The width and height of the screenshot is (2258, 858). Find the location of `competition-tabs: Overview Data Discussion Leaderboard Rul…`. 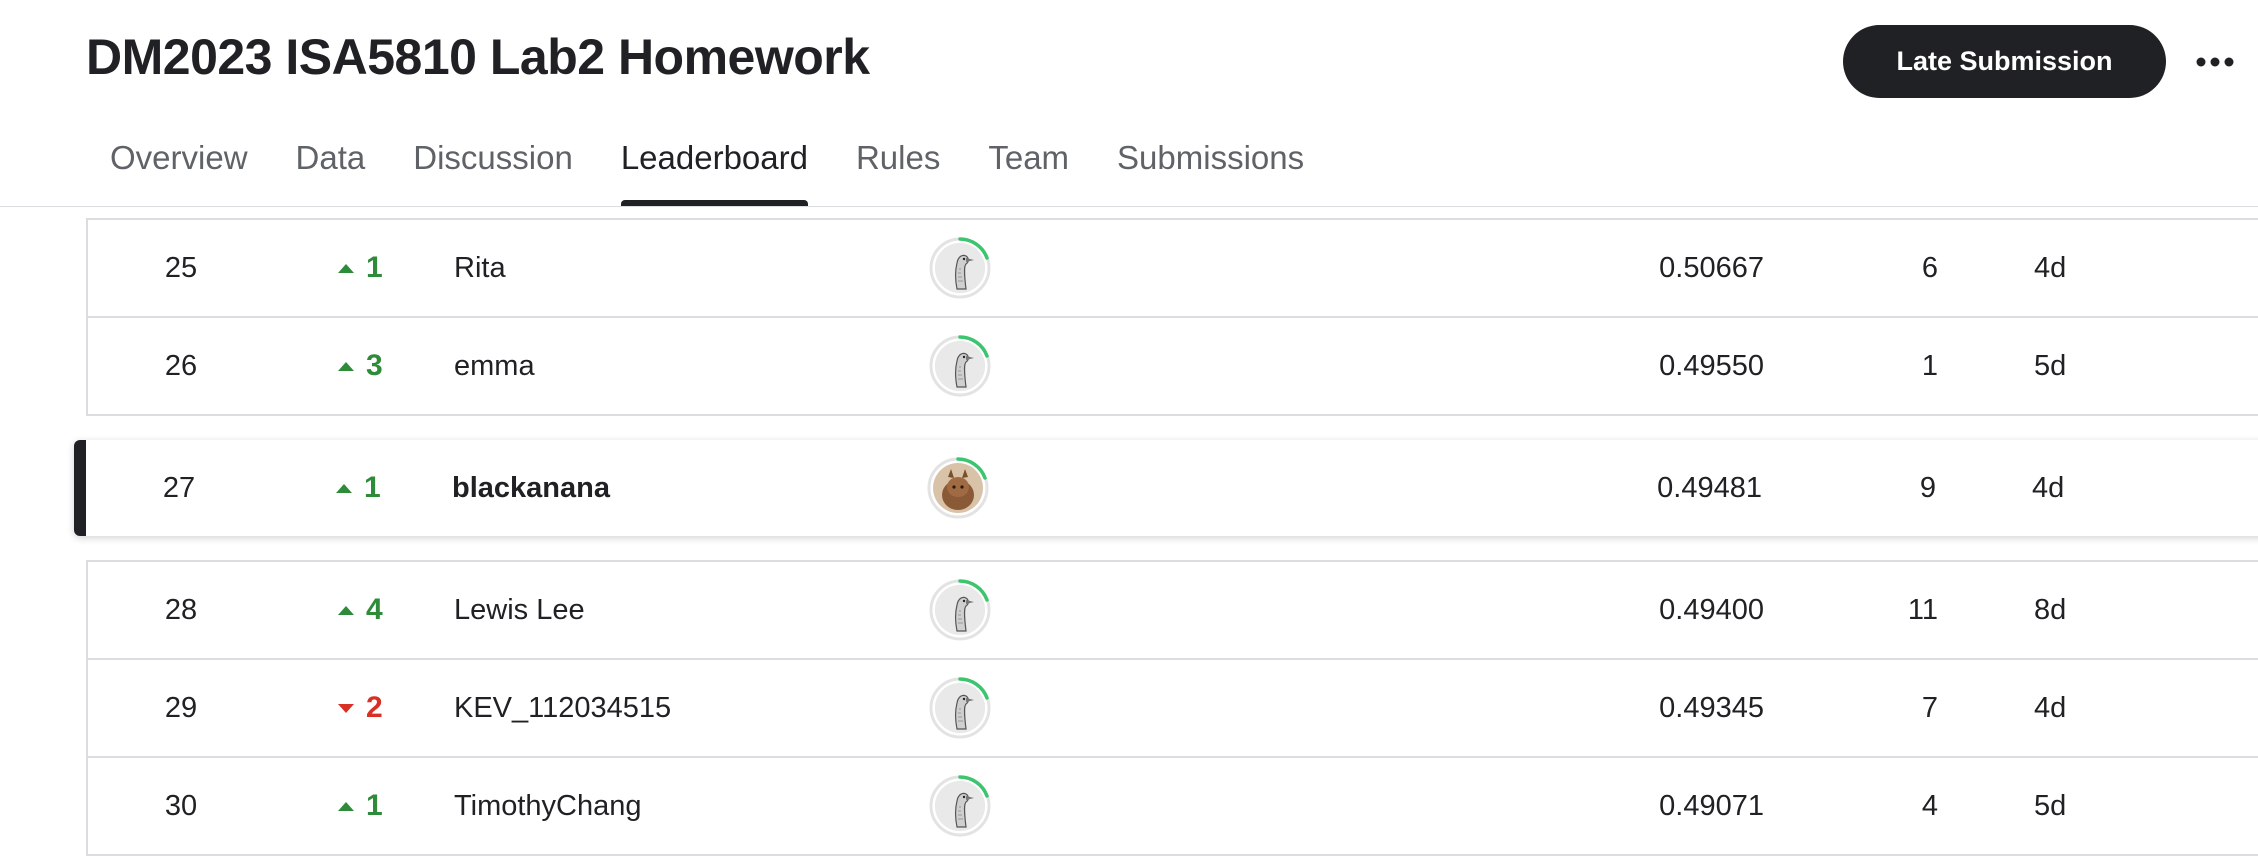

competition-tabs: Overview Data Discussion Leaderboard Rul… is located at coordinates (707, 163).